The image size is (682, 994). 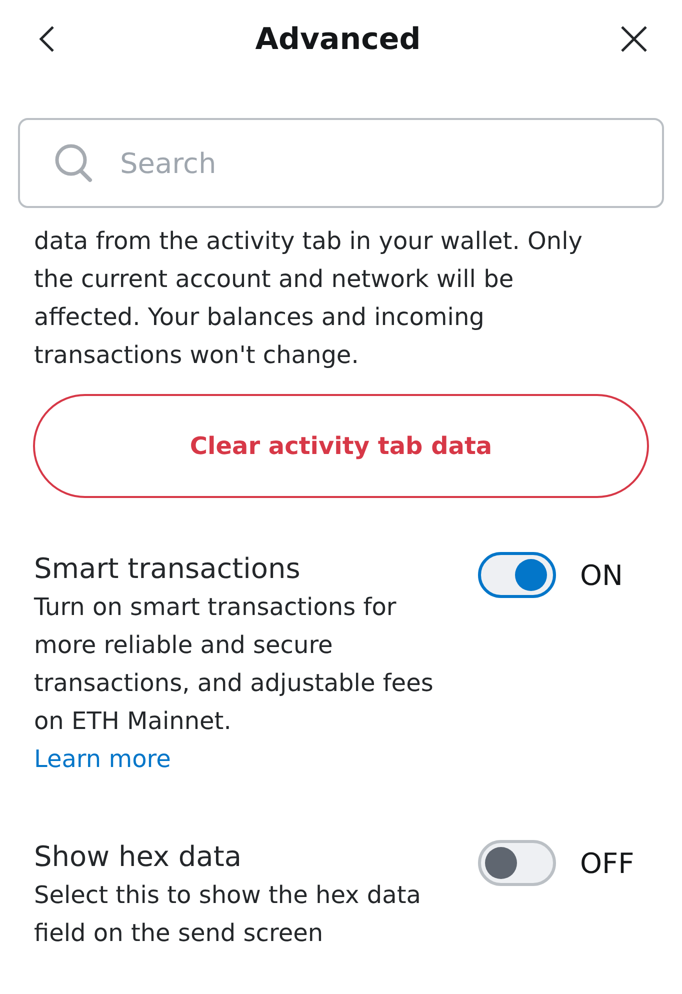 What do you see at coordinates (228, 914) in the screenshot?
I see `setting-description: Select this to show the hex data field on the send screen` at bounding box center [228, 914].